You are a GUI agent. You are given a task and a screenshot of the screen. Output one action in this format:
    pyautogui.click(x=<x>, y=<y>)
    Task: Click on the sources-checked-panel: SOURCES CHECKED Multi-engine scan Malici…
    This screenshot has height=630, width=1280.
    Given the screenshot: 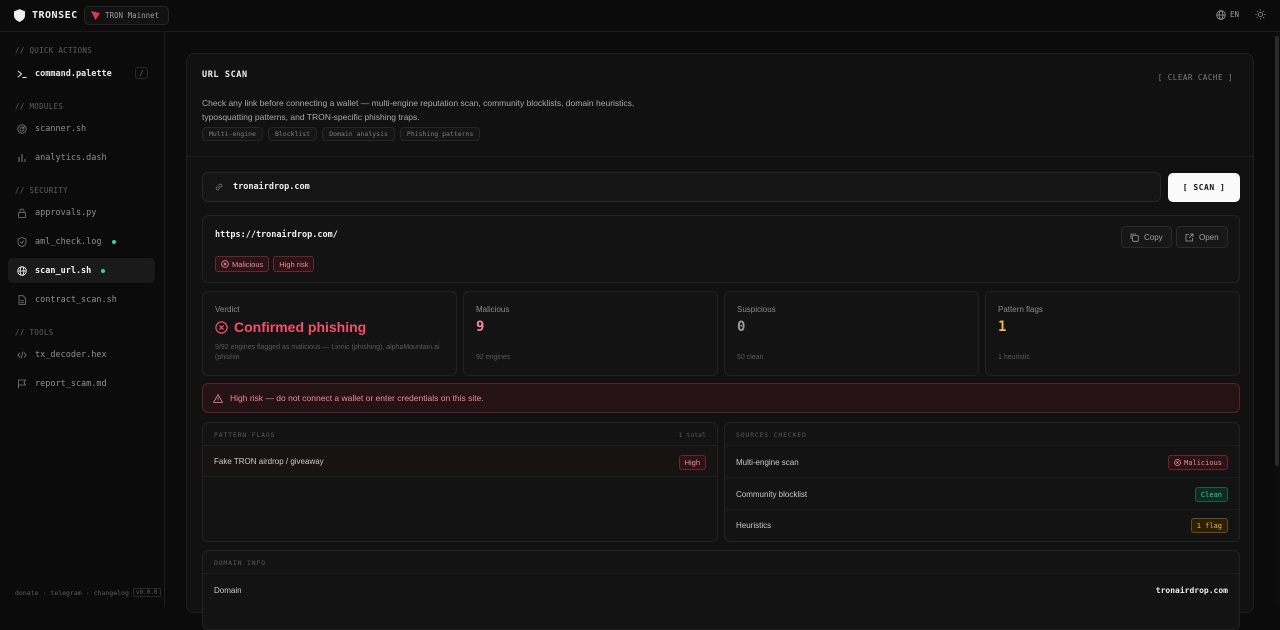 What is the action you would take?
    pyautogui.click(x=982, y=482)
    